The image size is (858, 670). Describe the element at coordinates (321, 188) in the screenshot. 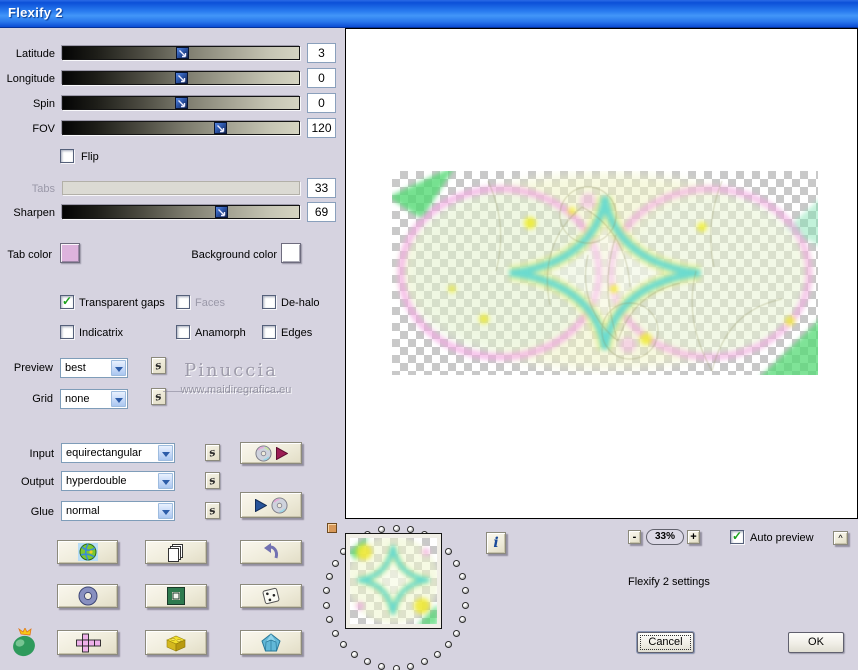

I see `tabs-value-field: 33` at that location.